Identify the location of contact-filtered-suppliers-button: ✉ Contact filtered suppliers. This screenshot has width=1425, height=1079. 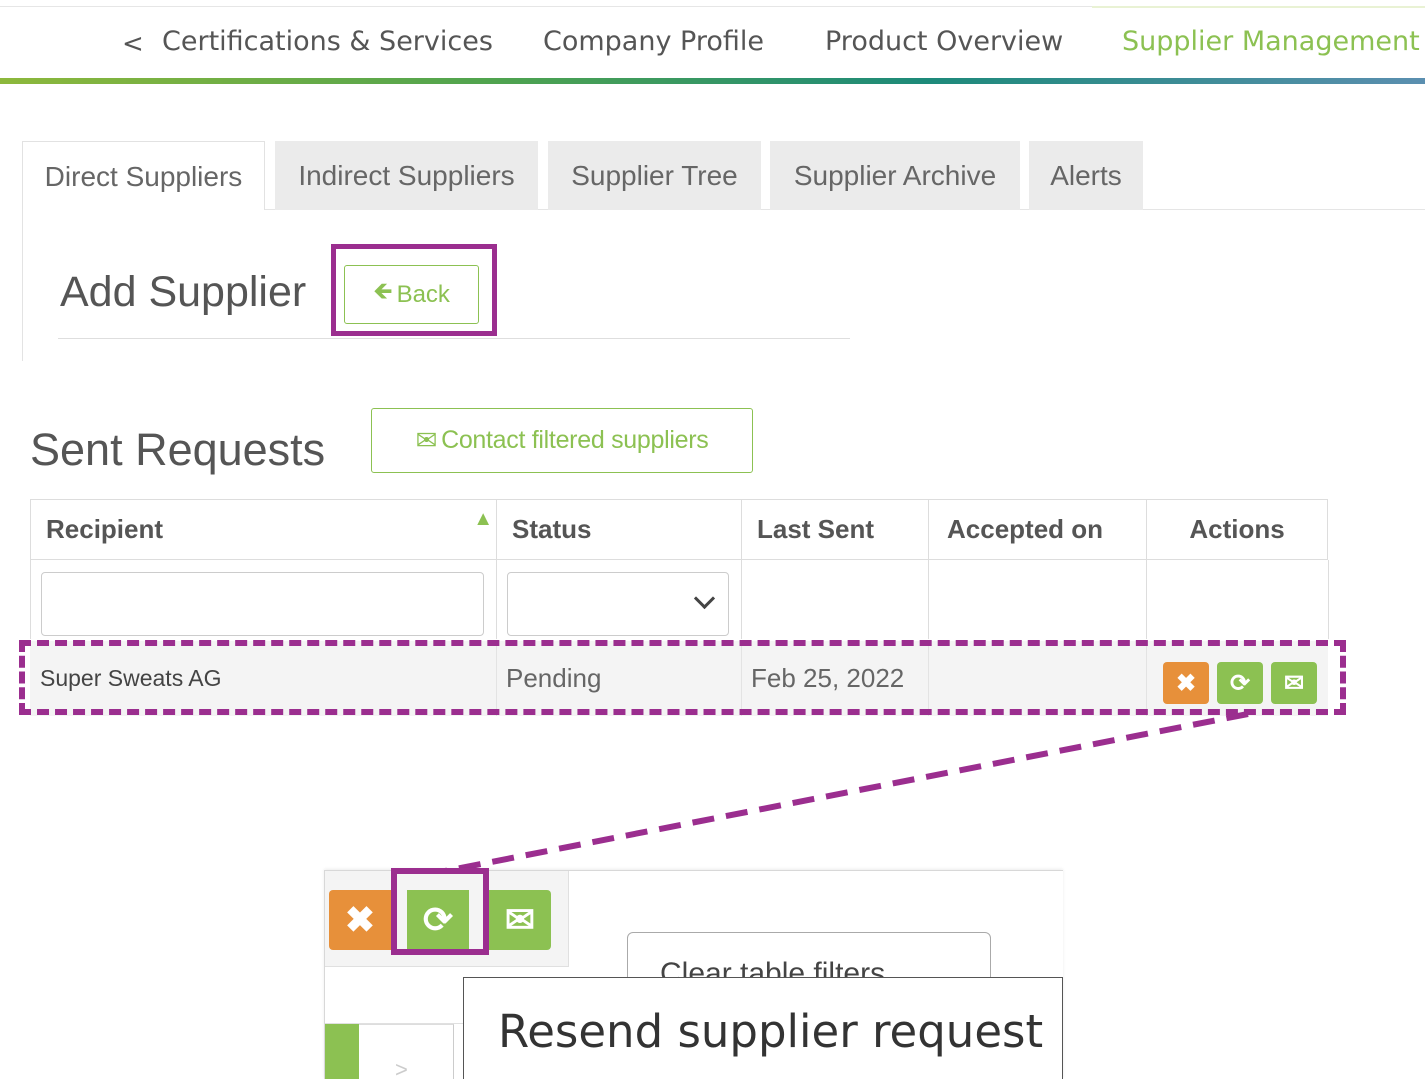
(562, 440).